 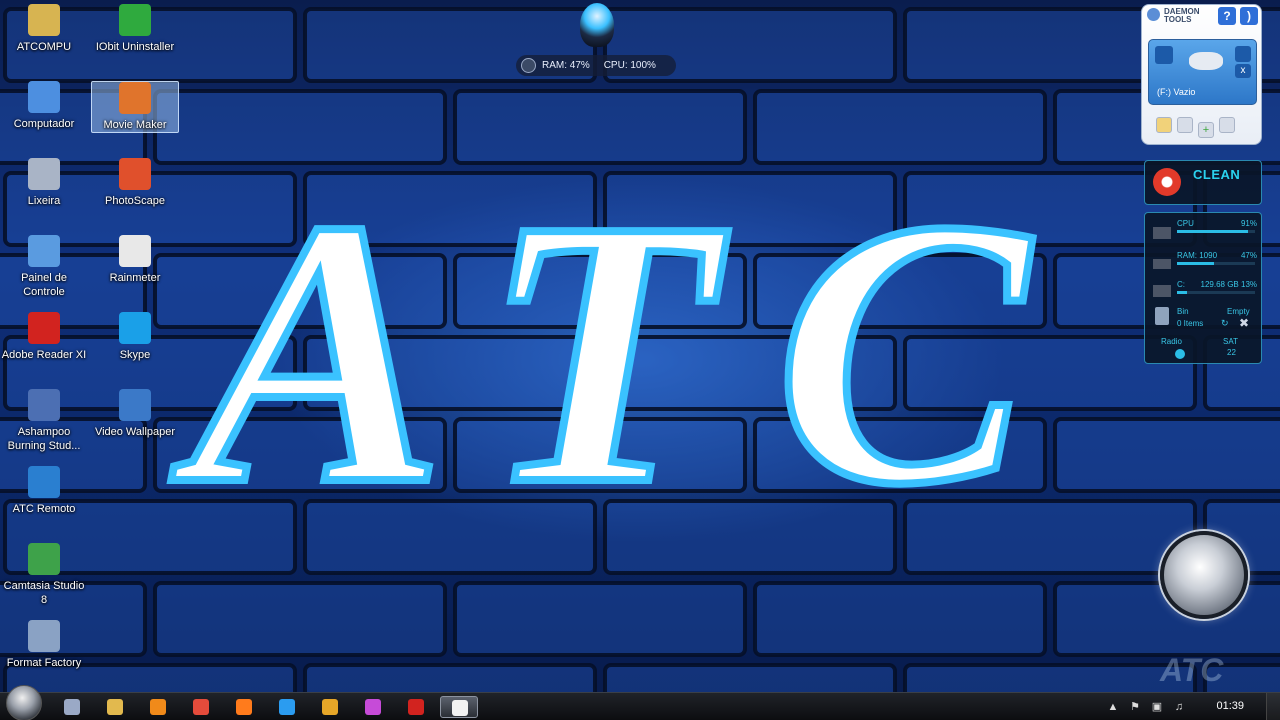 What do you see at coordinates (1217, 258) in the screenshot?
I see `ram-row: RAM: 1090 47%` at bounding box center [1217, 258].